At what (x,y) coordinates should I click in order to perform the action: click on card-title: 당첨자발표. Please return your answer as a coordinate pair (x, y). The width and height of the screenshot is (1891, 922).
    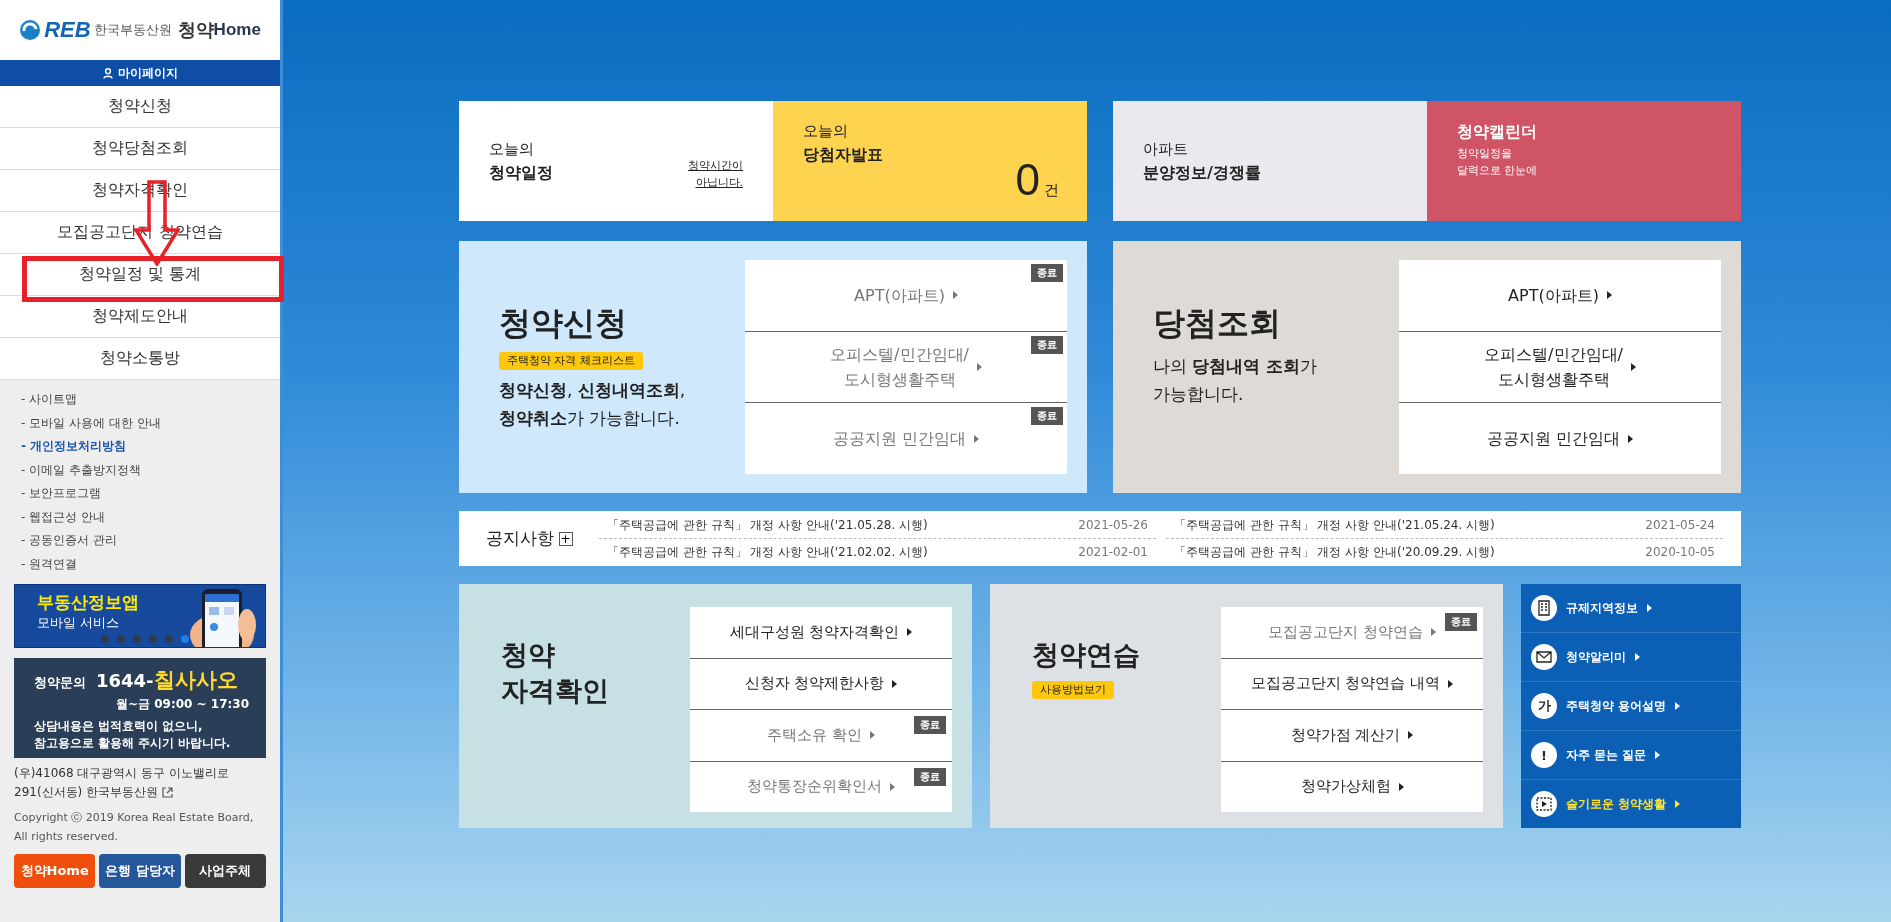
    Looking at the image, I should click on (843, 155).